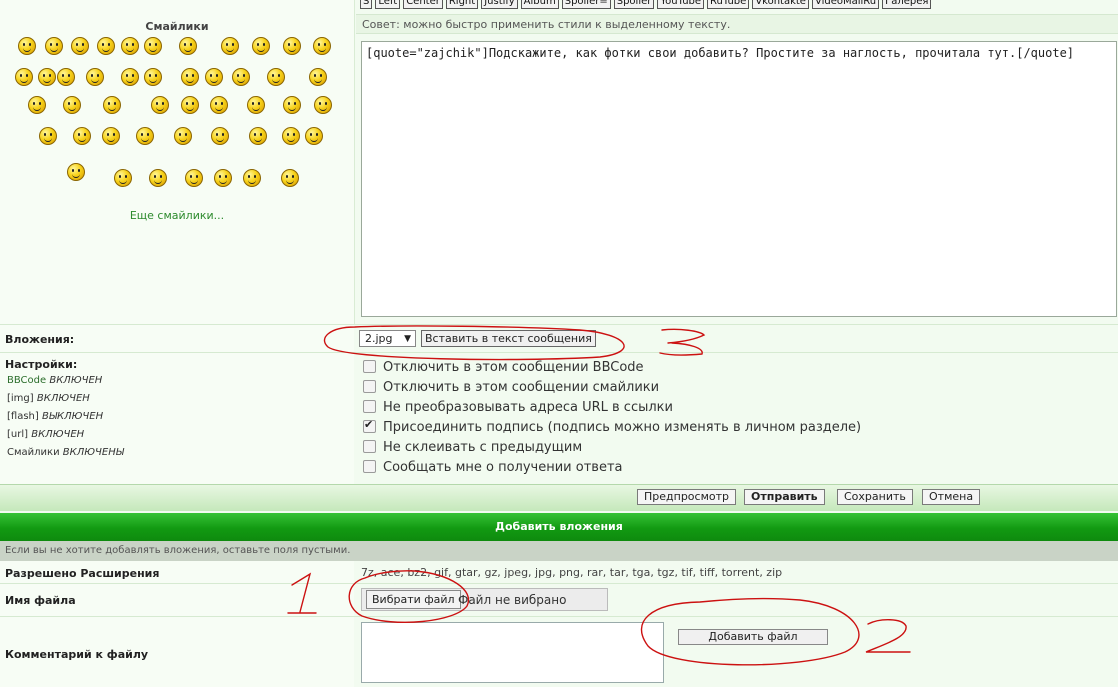 The image size is (1118, 687). What do you see at coordinates (503, 367) in the screenshot?
I see `settings-option: Отключить в этом сообщении BBCode` at bounding box center [503, 367].